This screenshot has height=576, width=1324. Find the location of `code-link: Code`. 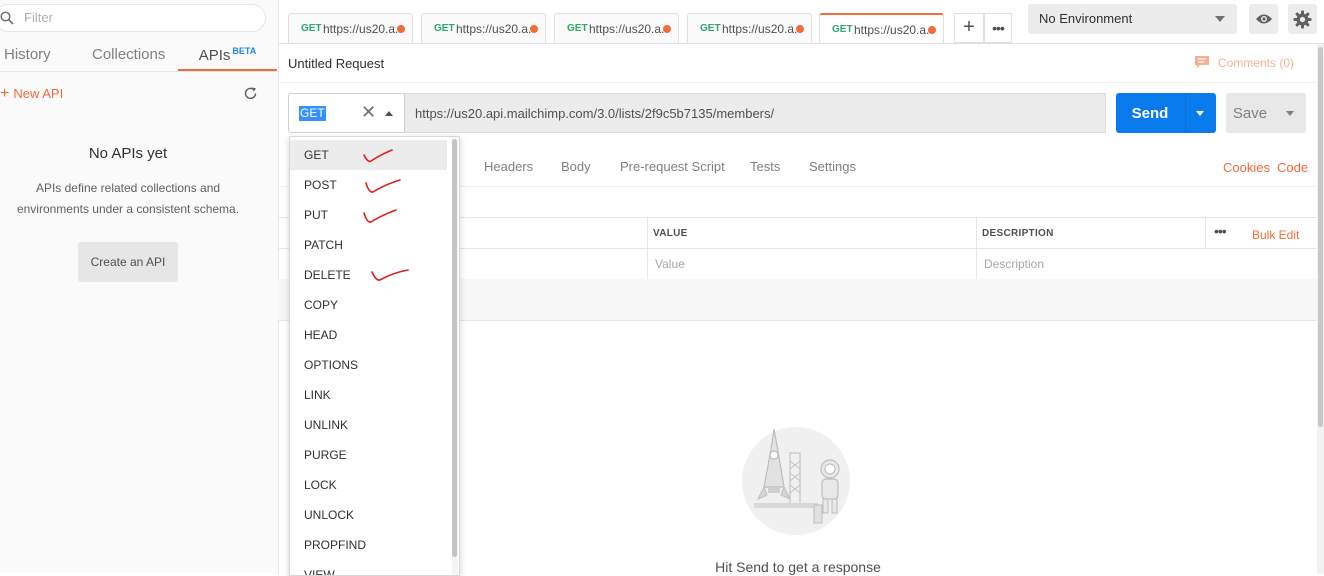

code-link: Code is located at coordinates (1292, 167).